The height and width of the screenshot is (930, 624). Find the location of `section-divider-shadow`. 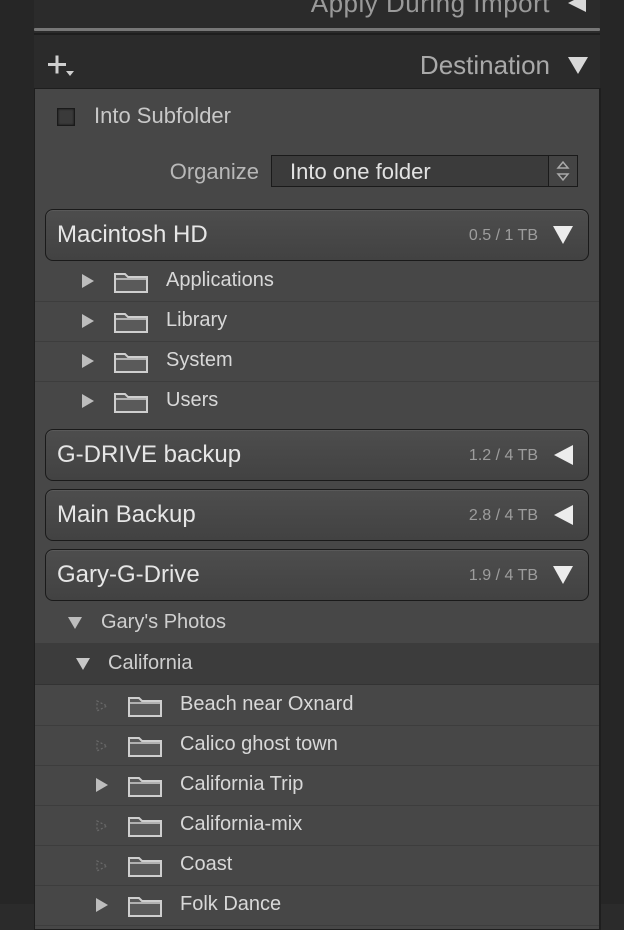

section-divider-shadow is located at coordinates (317, 34).